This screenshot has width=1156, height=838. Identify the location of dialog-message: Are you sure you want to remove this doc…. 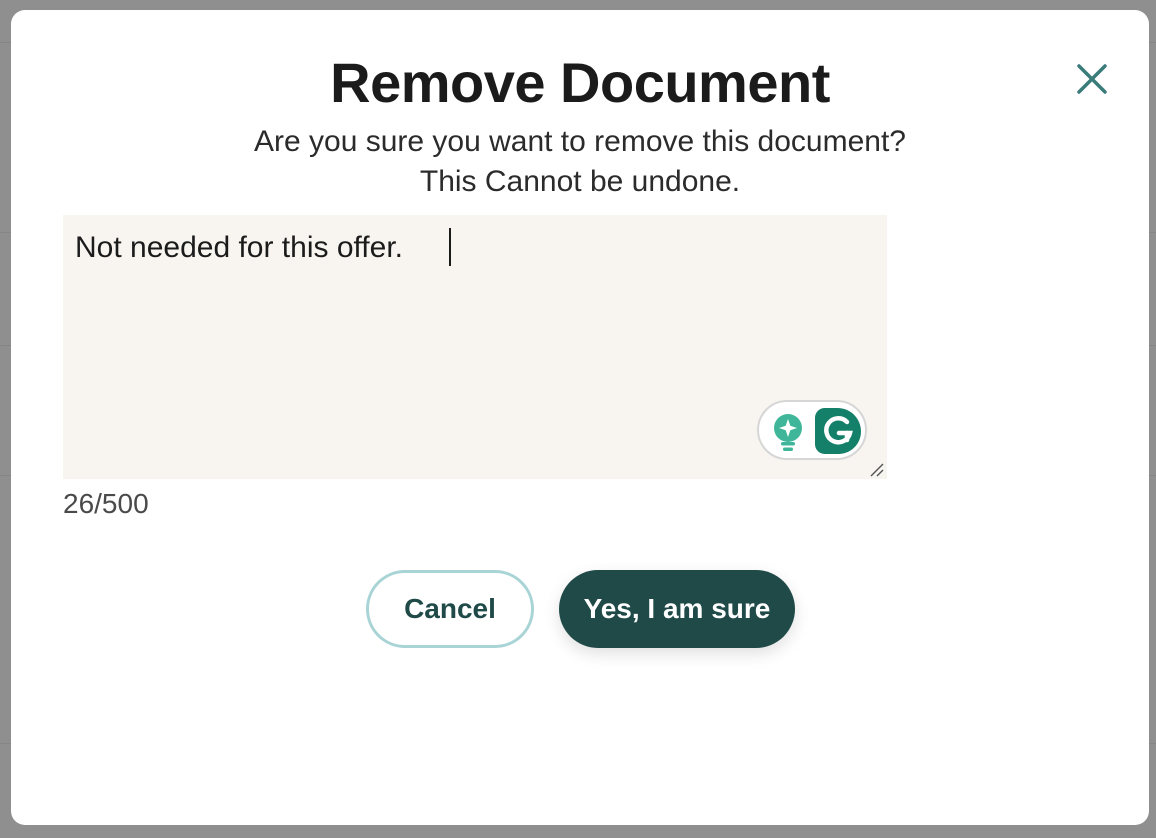
(580, 162).